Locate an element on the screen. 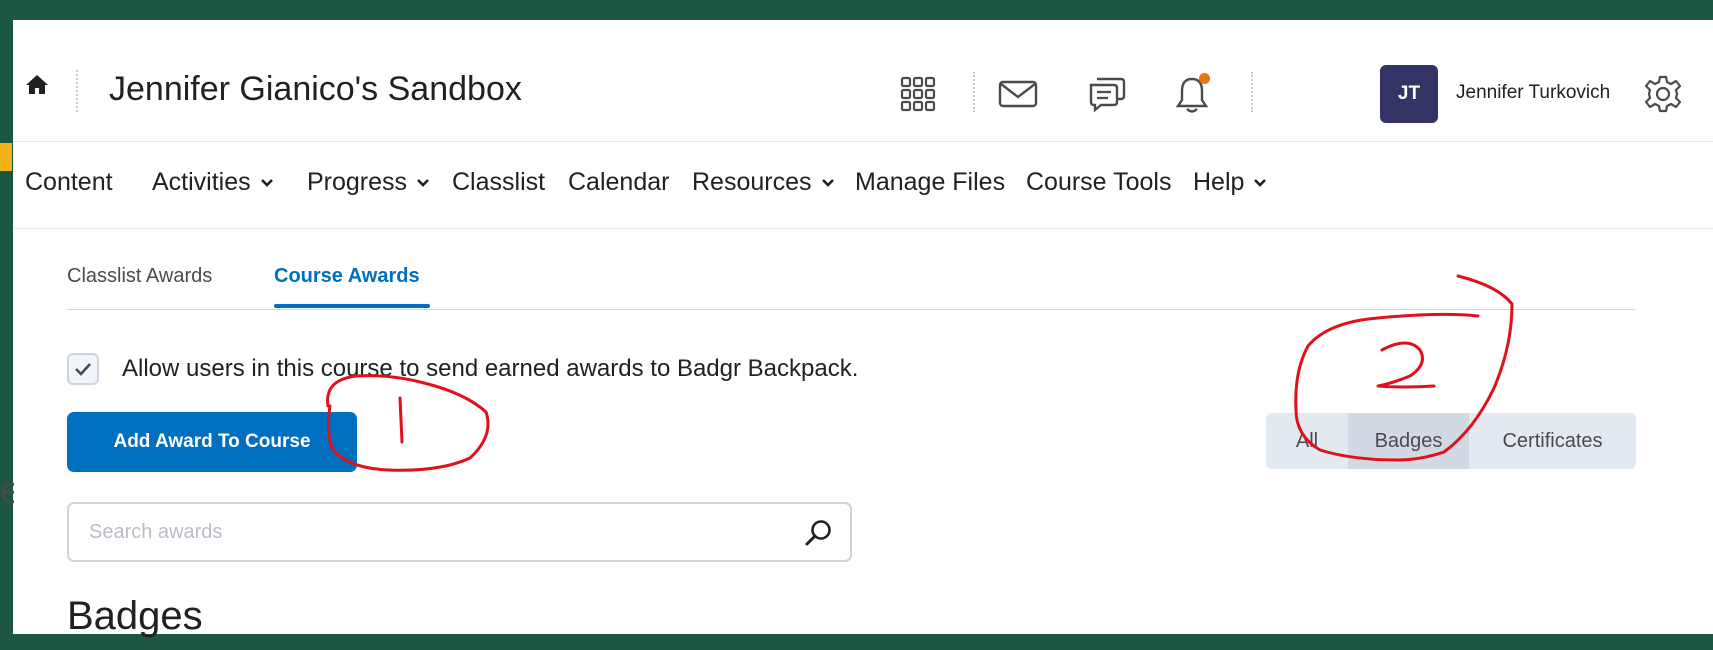  user-name: Jennifer Turkovich is located at coordinates (1533, 93).